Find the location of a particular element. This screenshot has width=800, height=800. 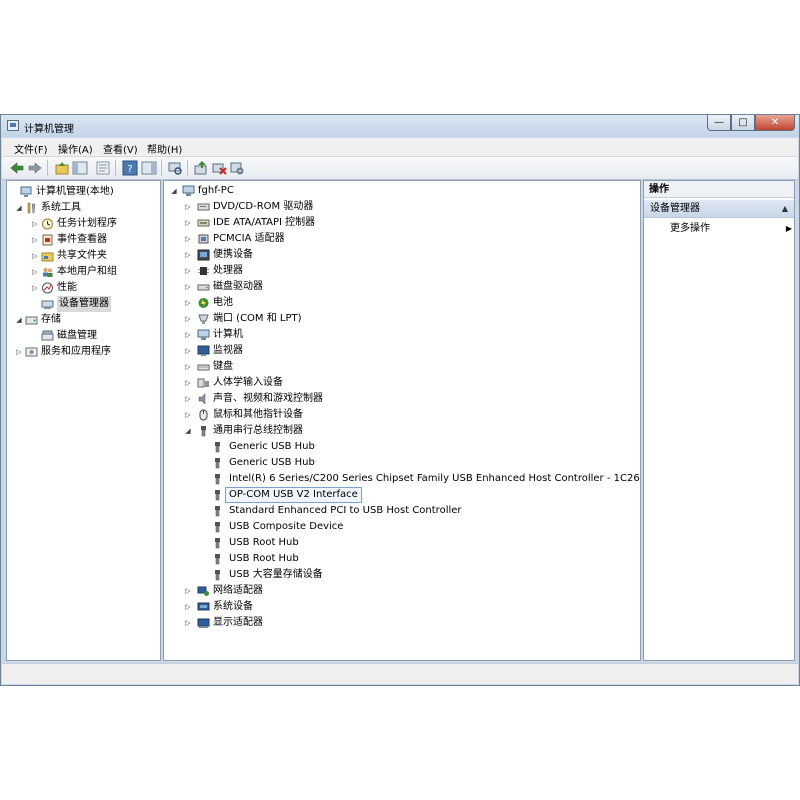

menu-file: 文件(F) is located at coordinates (31, 148).